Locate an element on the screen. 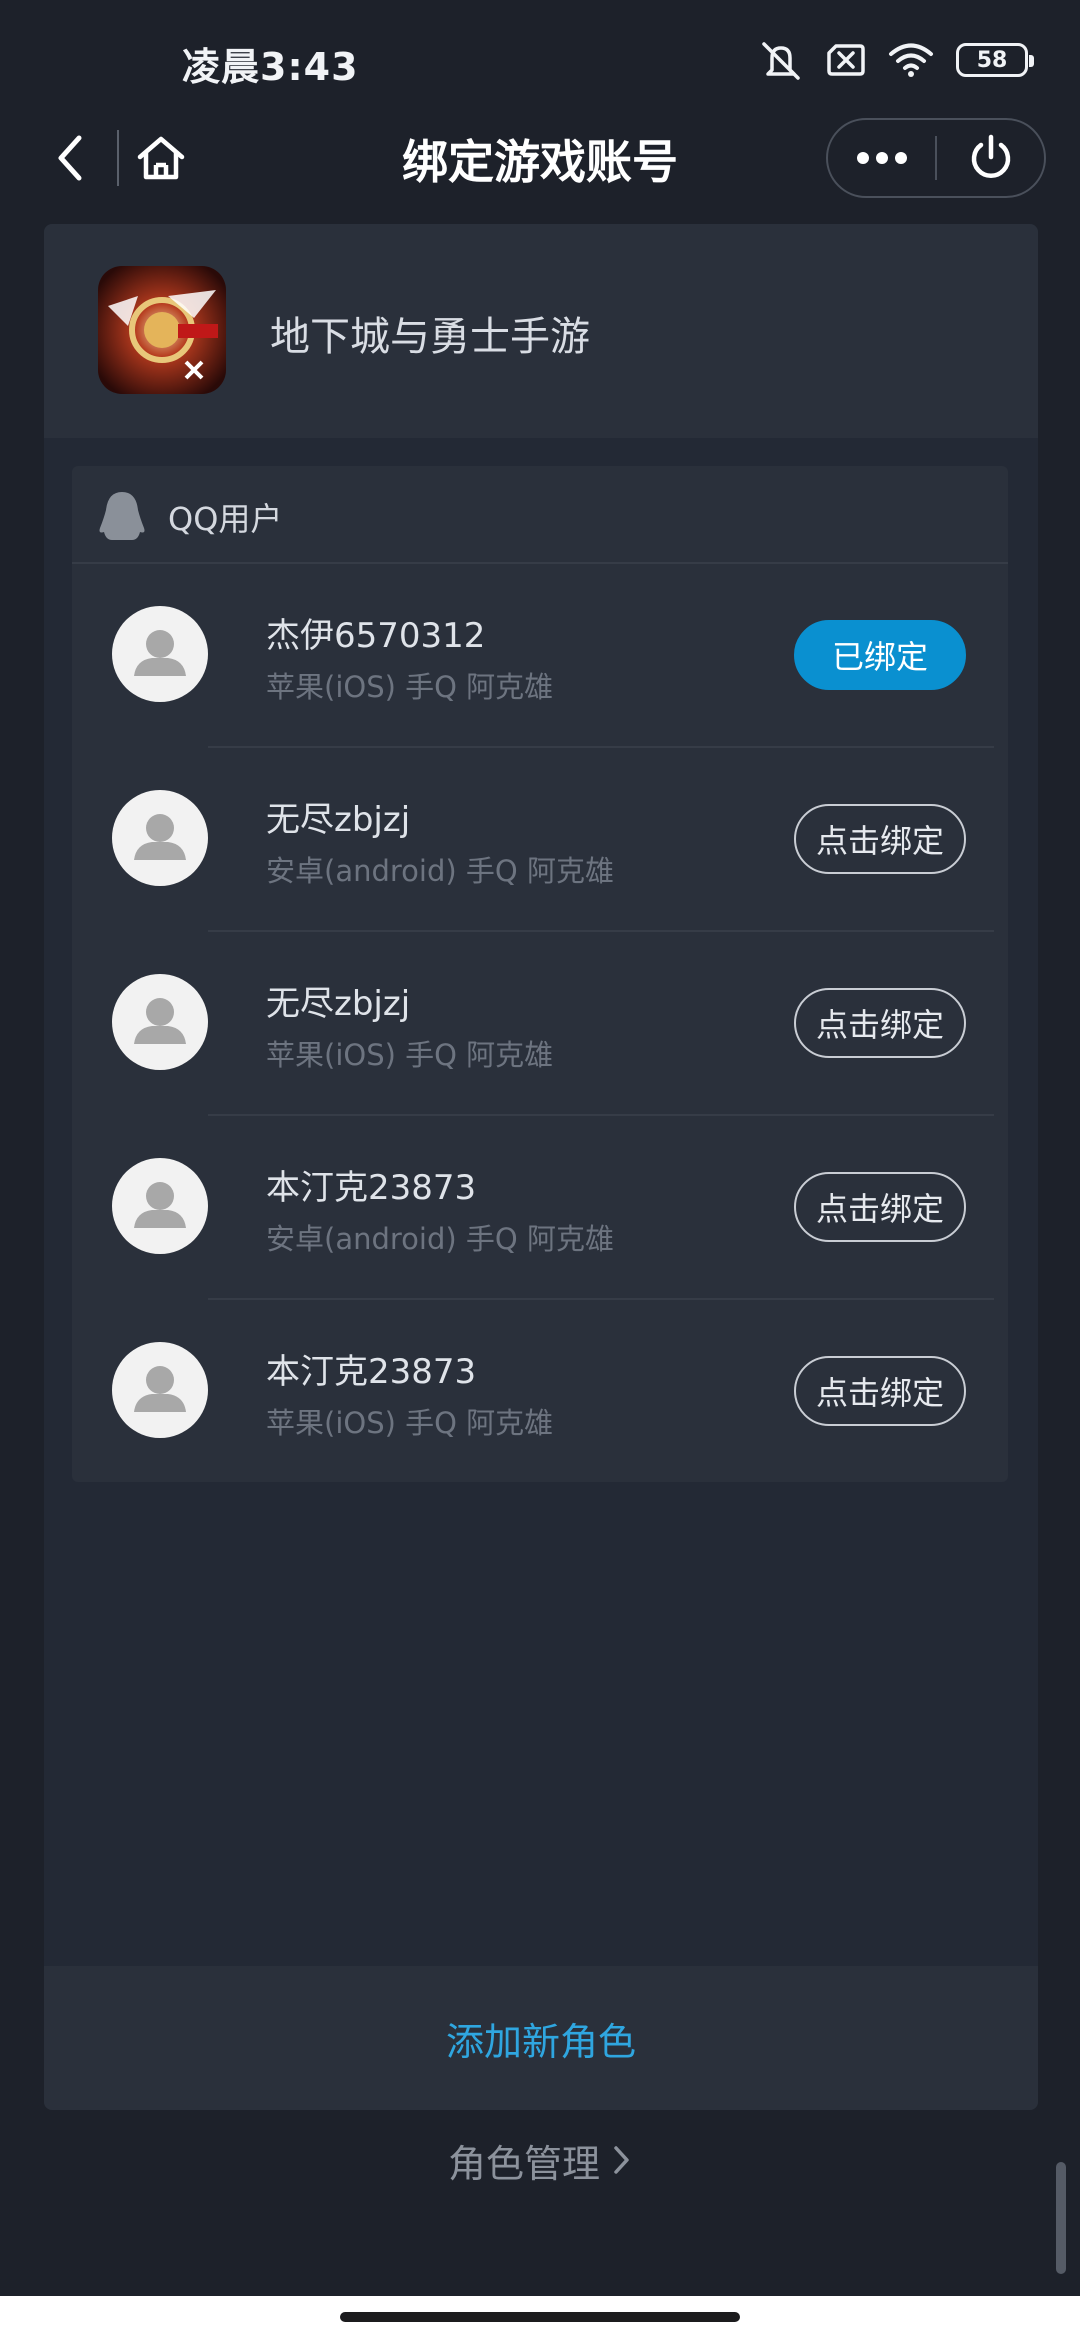 This screenshot has width=1080, height=2340. card-title: QQ用户 is located at coordinates (225, 519).